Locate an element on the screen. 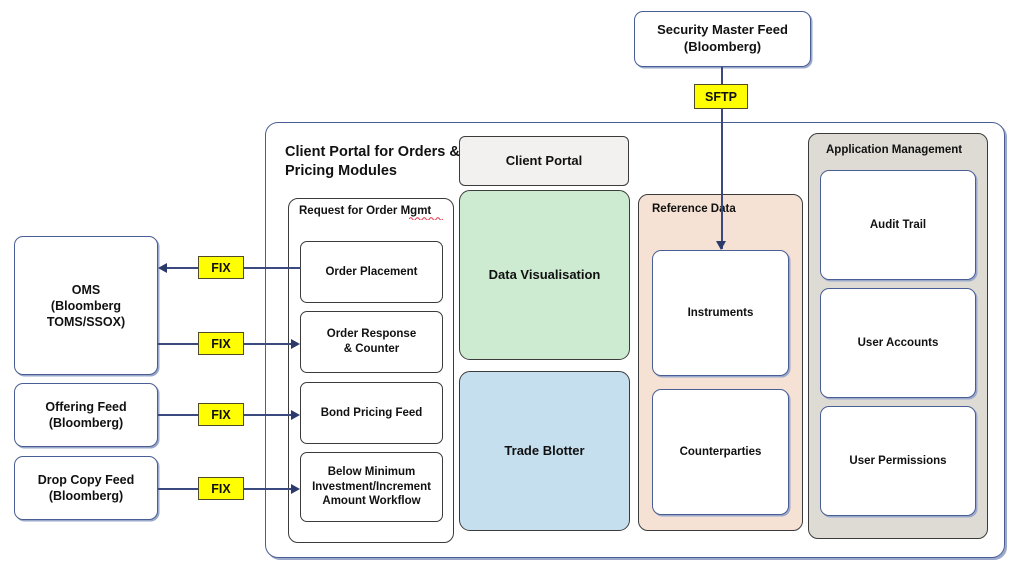 Image resolution: width=1024 pixels, height=569 pixels. user-permissions-label: User Permissions is located at coordinates (898, 460).